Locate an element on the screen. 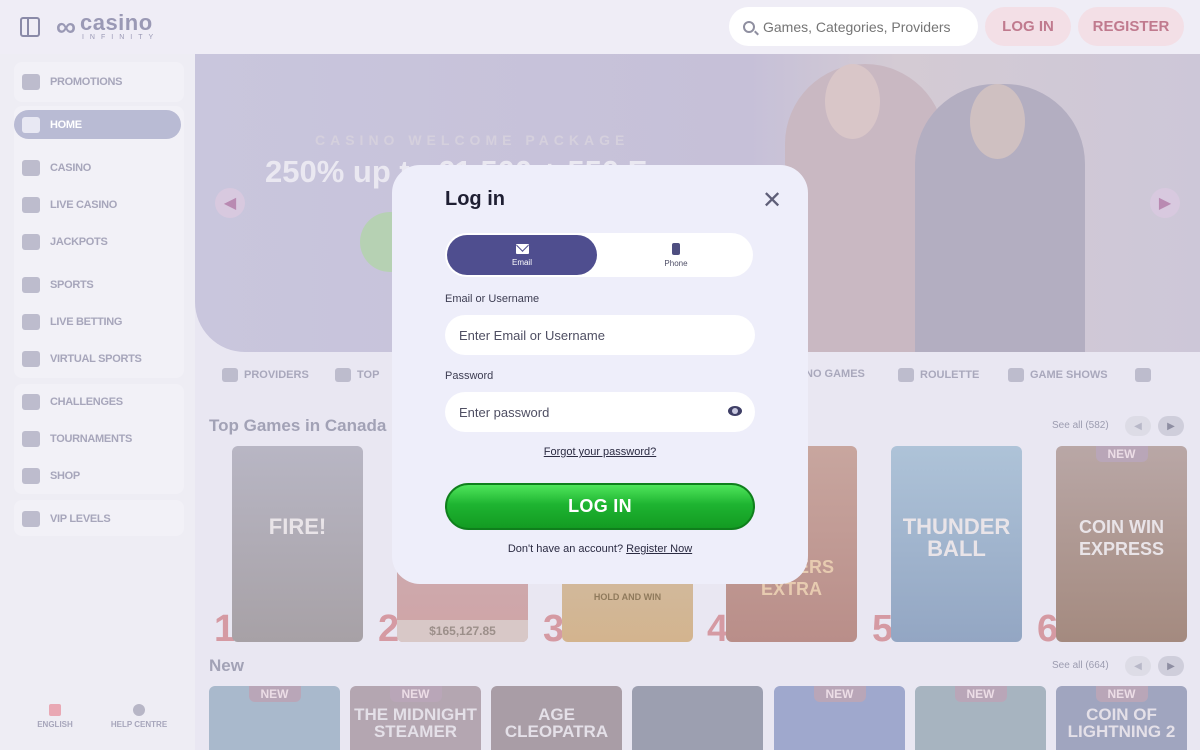  password-field is located at coordinates (600, 412).